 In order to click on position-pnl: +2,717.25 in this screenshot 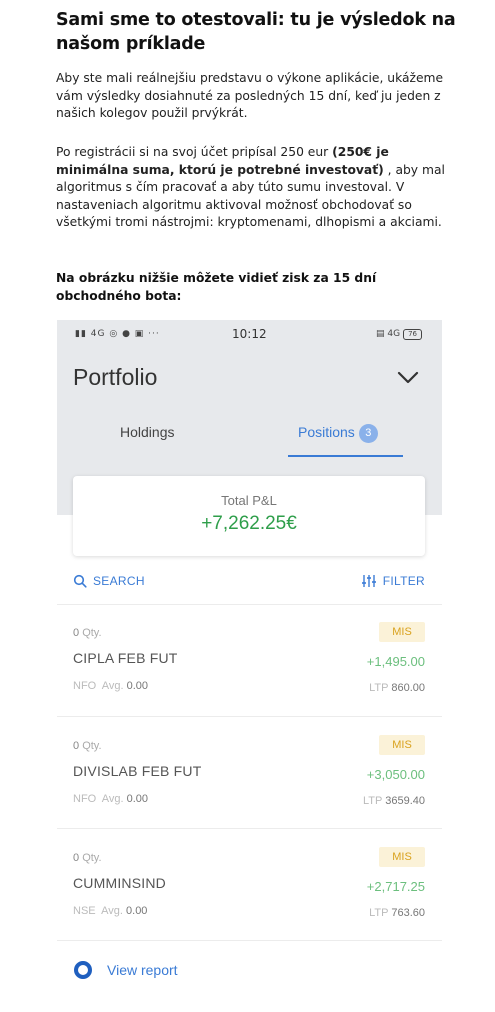, I will do `click(395, 886)`.